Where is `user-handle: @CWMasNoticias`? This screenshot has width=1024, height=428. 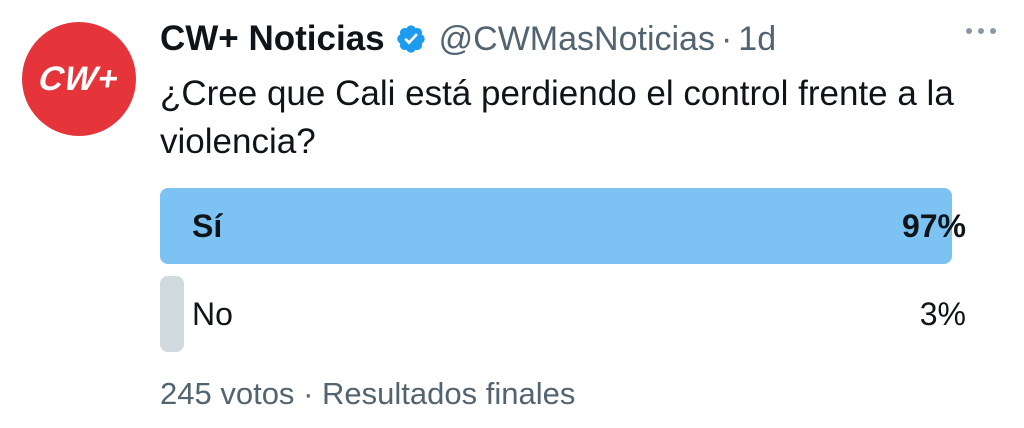 user-handle: @CWMasNoticias is located at coordinates (577, 39).